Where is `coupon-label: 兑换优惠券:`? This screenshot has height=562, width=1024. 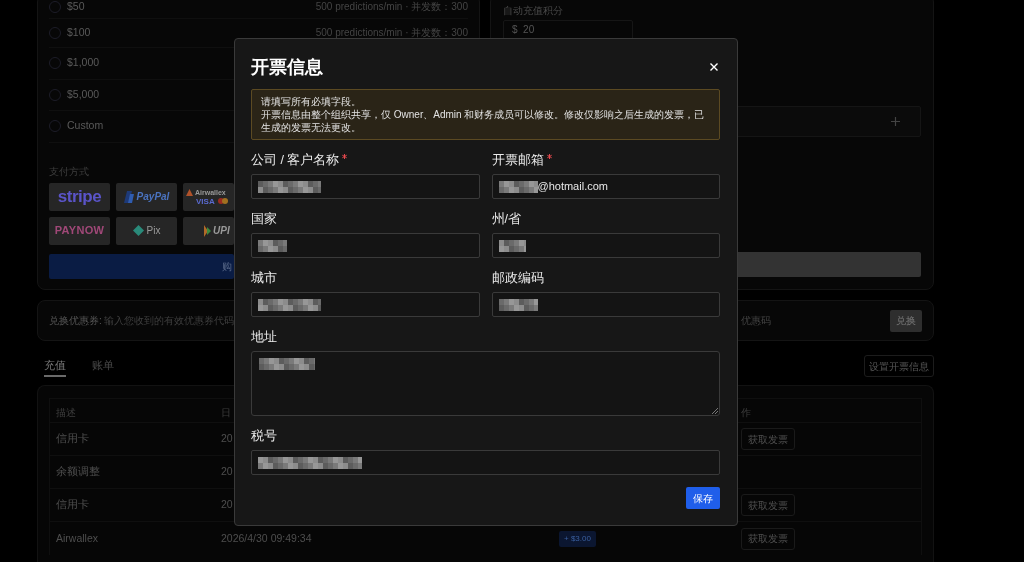 coupon-label: 兑换优惠券: is located at coordinates (75, 321).